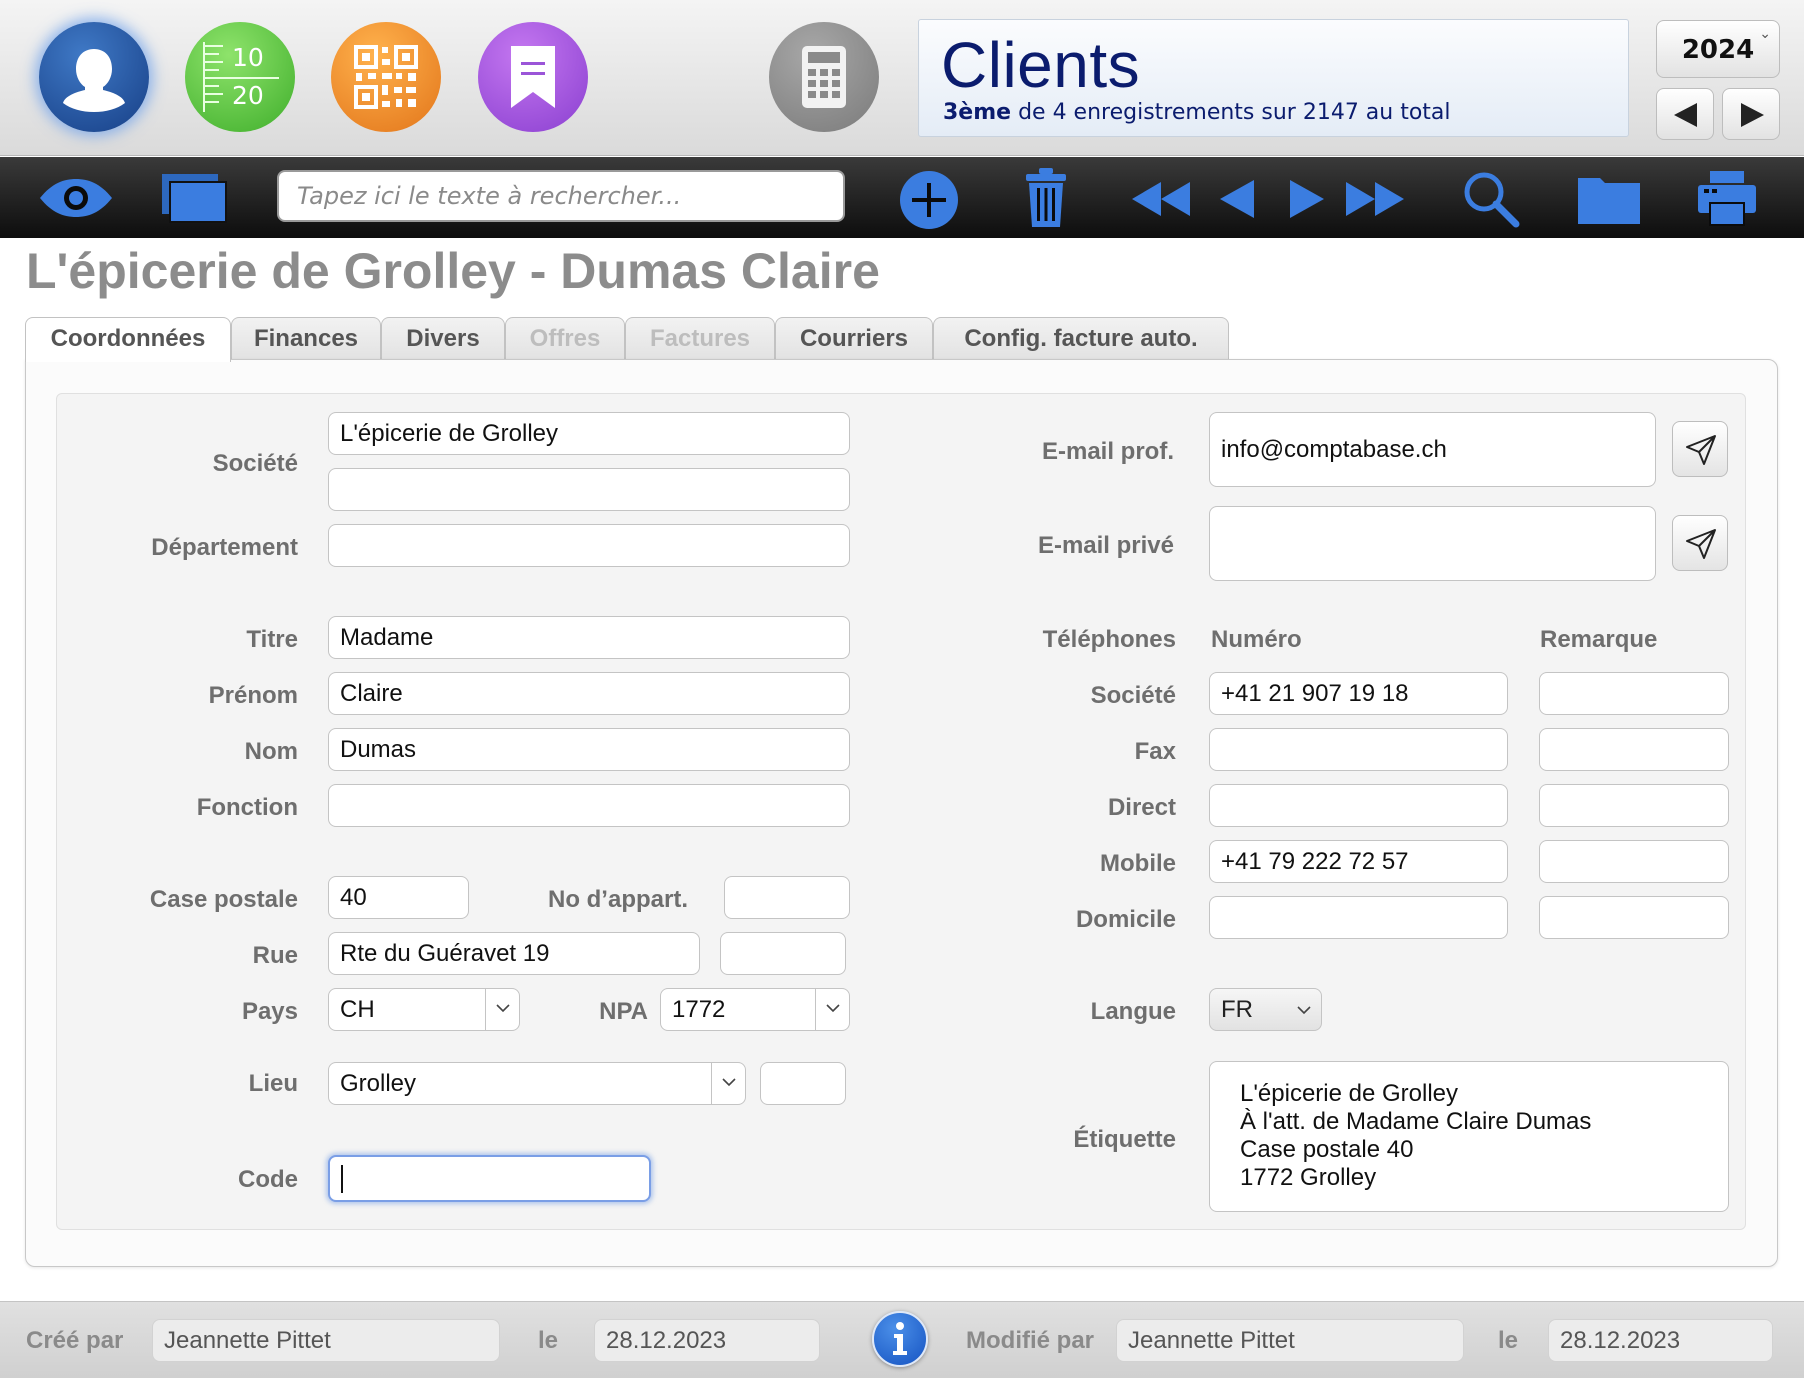 This screenshot has width=1804, height=1378. I want to click on fonction-label: Fonction, so click(247, 807).